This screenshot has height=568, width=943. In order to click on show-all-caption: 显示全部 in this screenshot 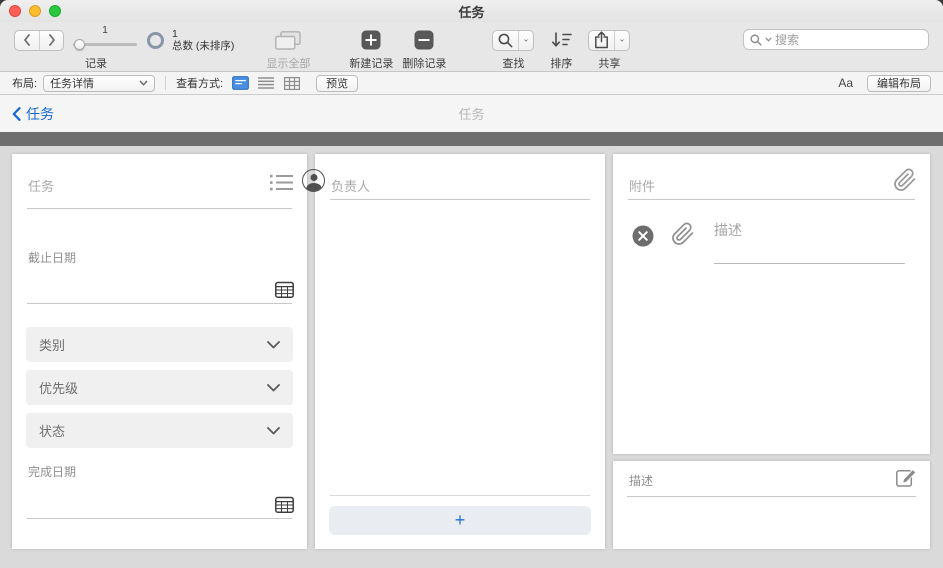, I will do `click(288, 64)`.